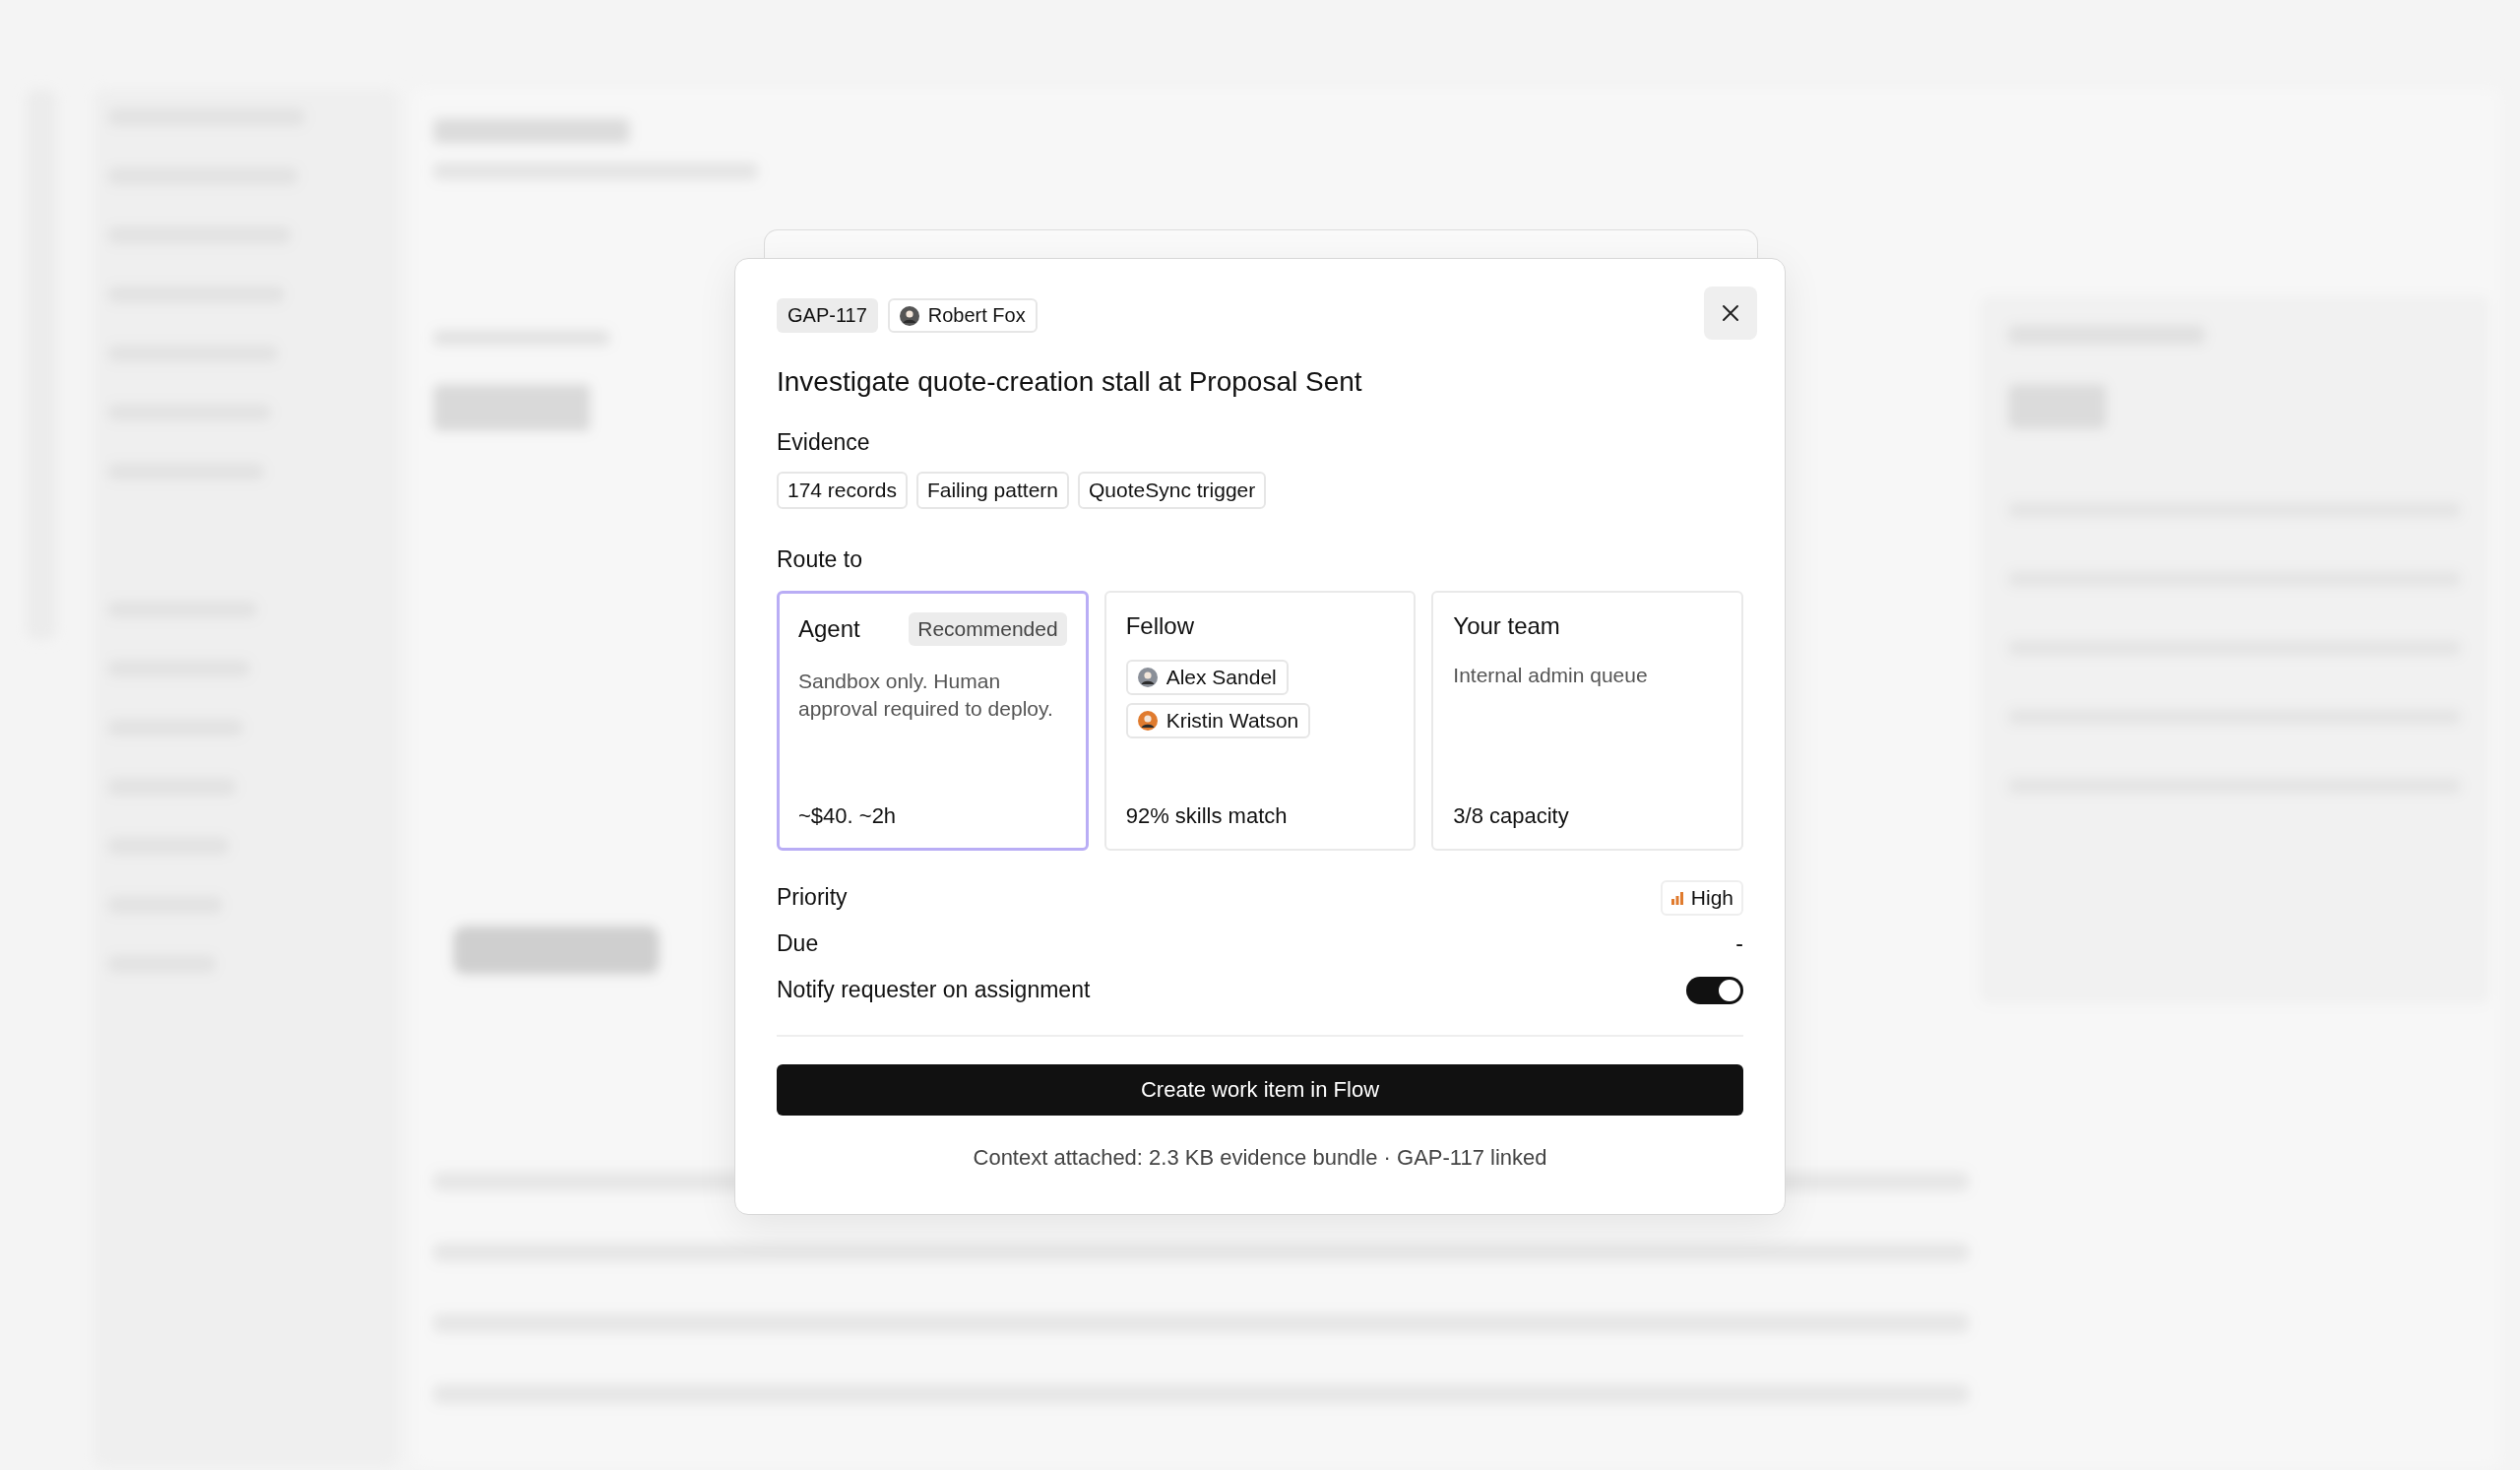 This screenshot has width=2520, height=1470. I want to click on person-name: Alex Sandel, so click(1221, 677).